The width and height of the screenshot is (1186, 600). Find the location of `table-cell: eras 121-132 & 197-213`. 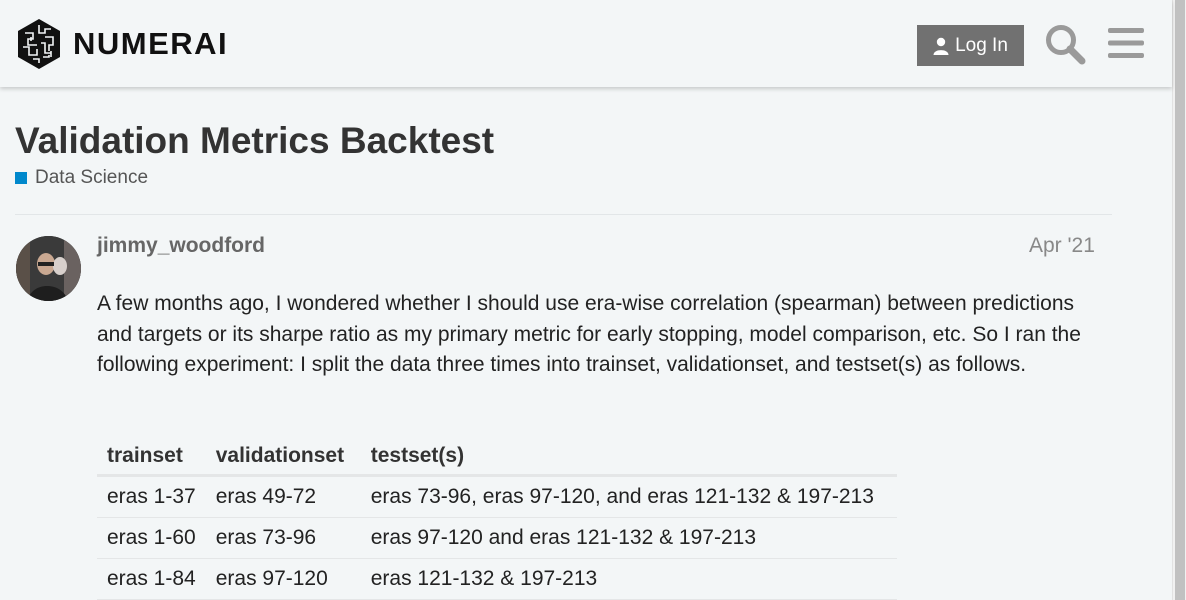

table-cell: eras 121-132 & 197-213 is located at coordinates (628, 579).